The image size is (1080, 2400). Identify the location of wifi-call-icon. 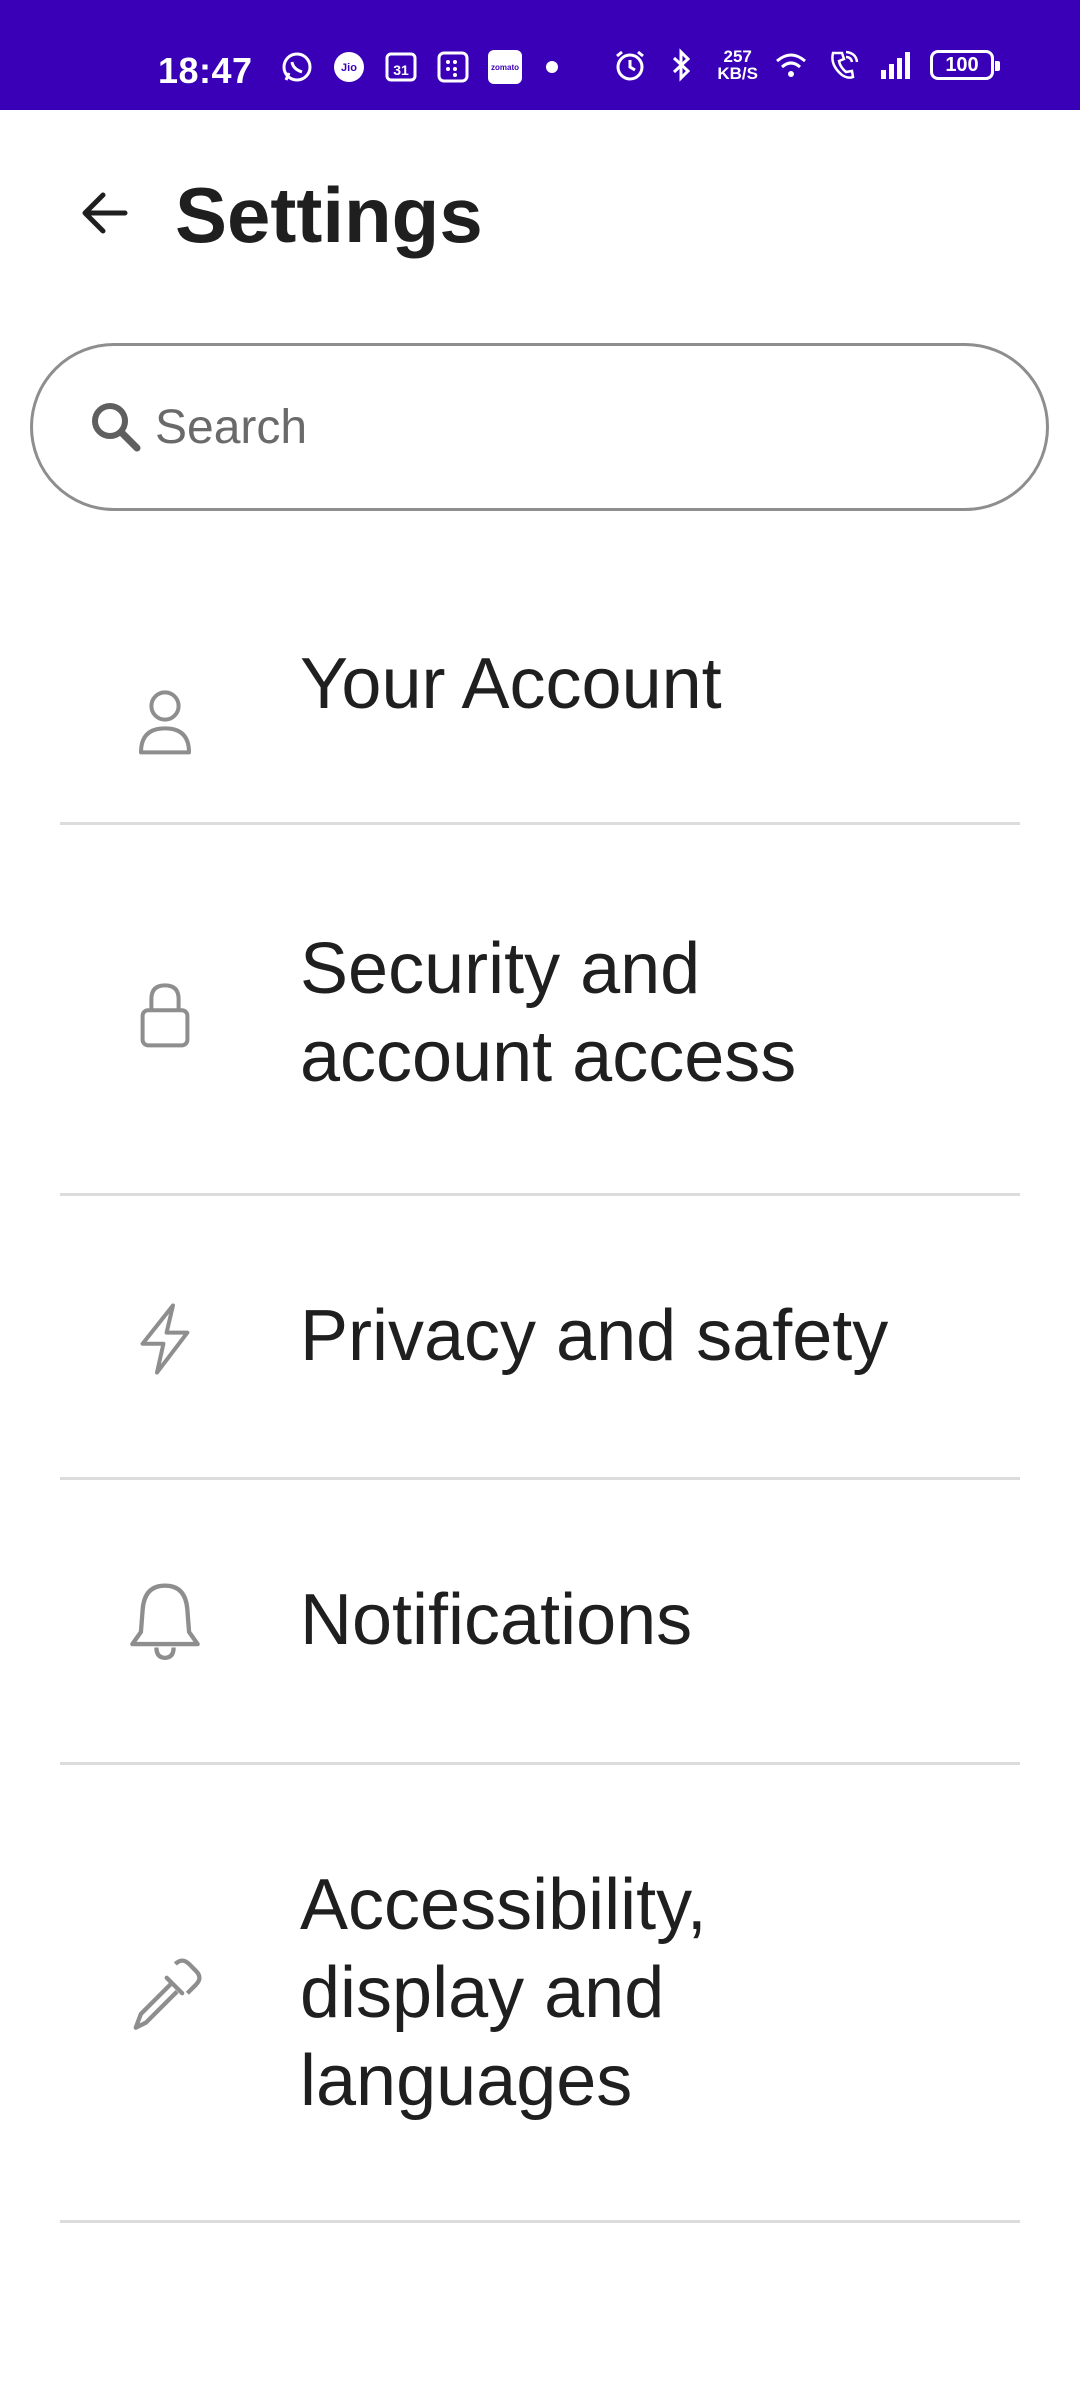
(843, 65).